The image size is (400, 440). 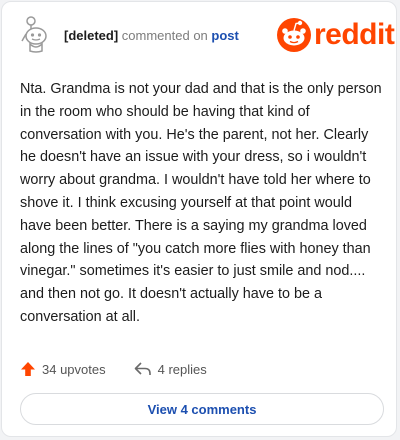 What do you see at coordinates (164, 35) in the screenshot?
I see `commented-on-label: commented on` at bounding box center [164, 35].